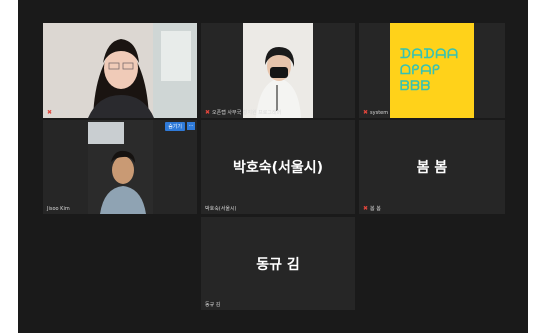 Image resolution: width=550 pixels, height=333 pixels. I want to click on participant-tile-1: ✖ 채은 김, so click(120, 70).